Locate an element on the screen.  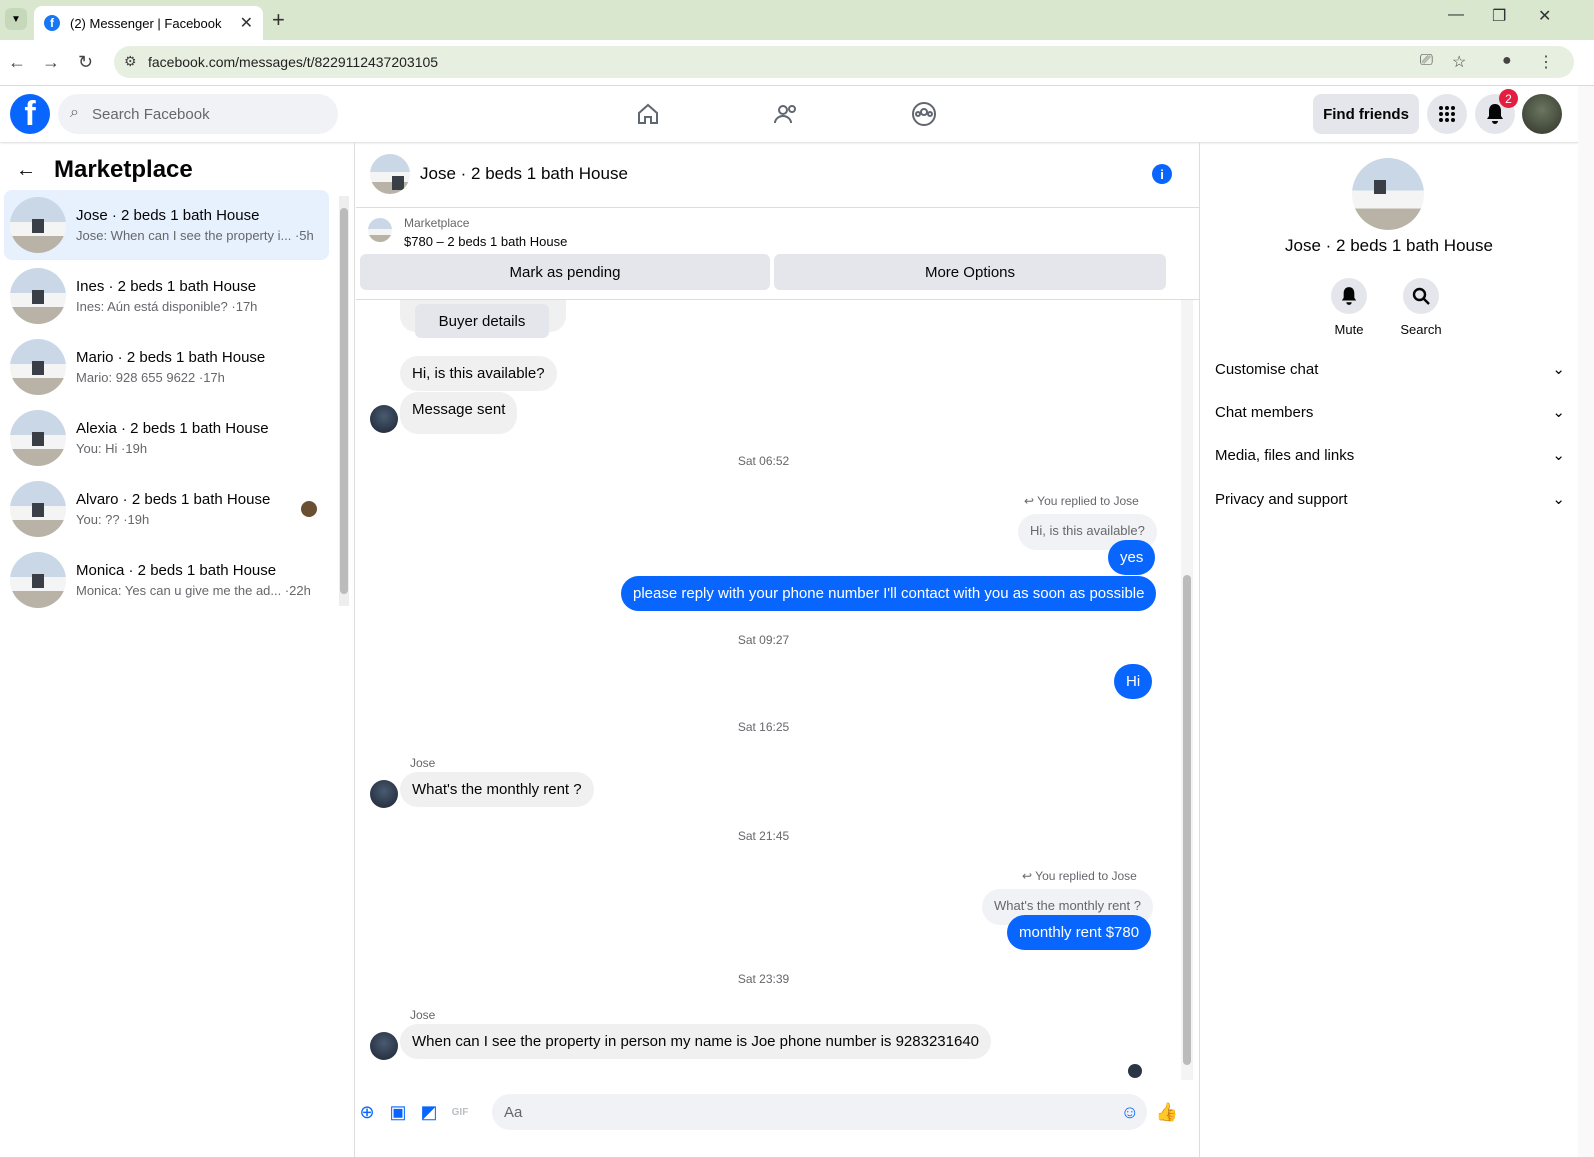
menu-grid-icon is located at coordinates (1447, 114).